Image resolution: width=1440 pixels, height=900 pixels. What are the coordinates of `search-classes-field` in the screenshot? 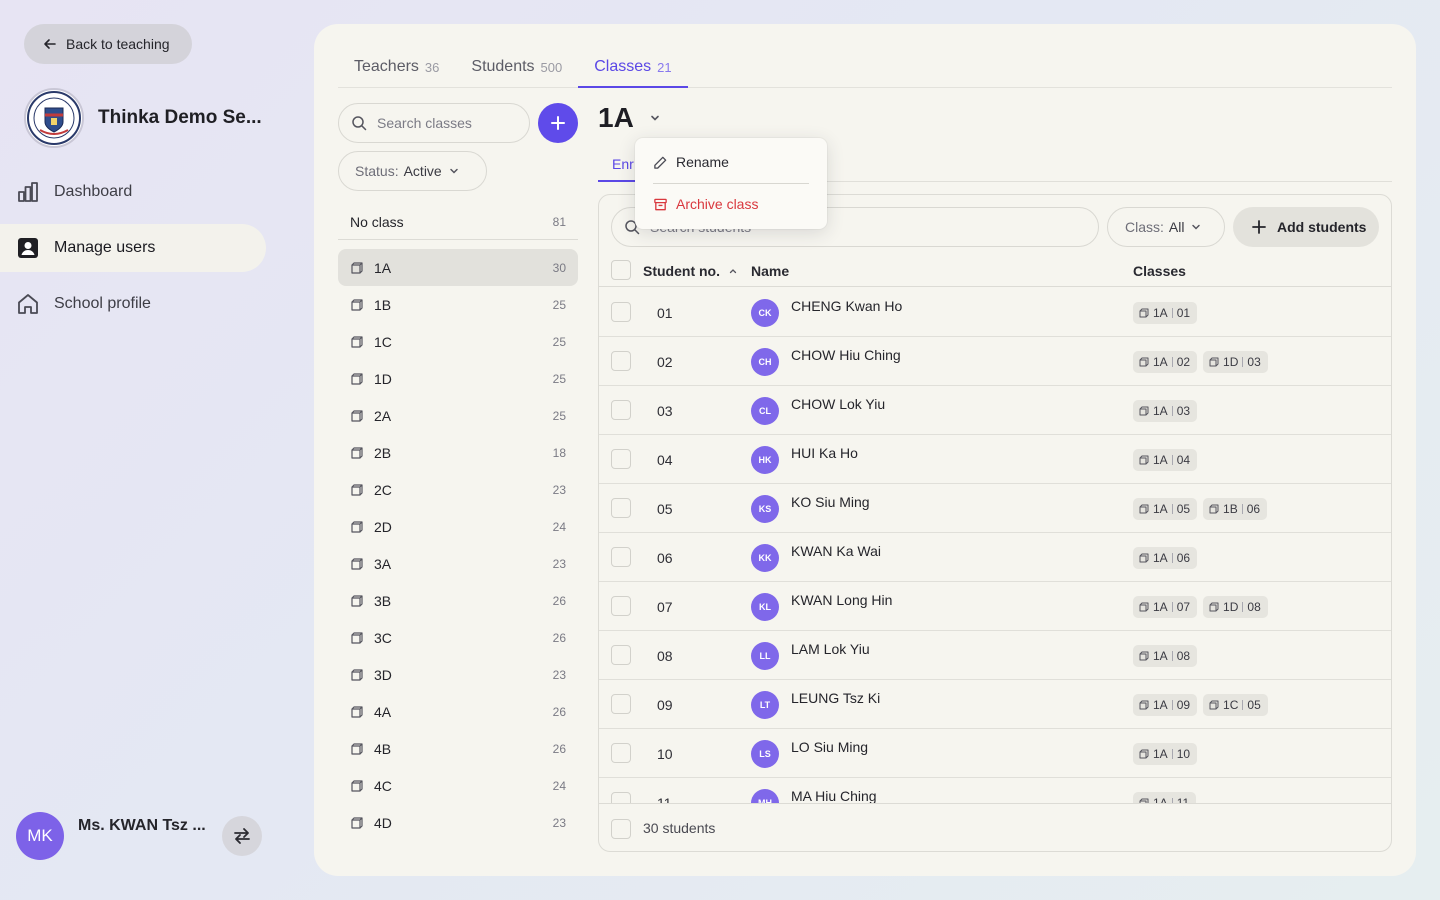 It's located at (434, 123).